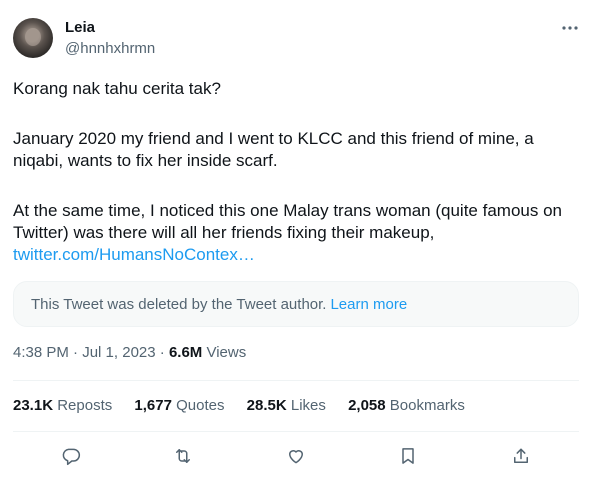 The image size is (590, 478). I want to click on tweet-meta: 4:38 PM · Jul 1, 2023 · 6.6M Views, so click(129, 353).